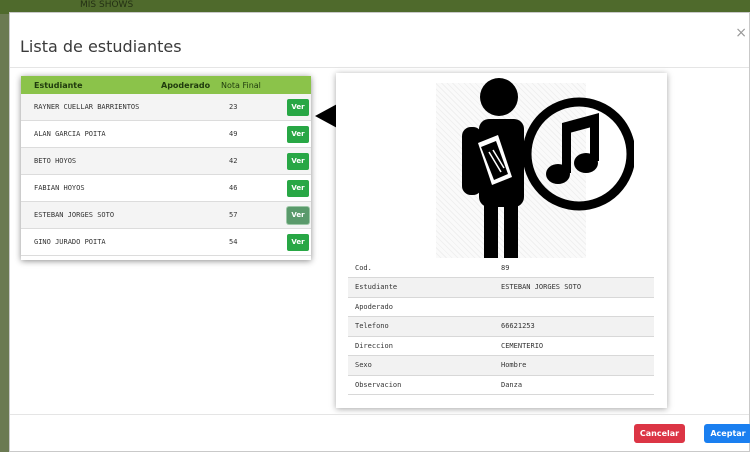 The height and width of the screenshot is (452, 750). I want to click on info-value: 89, so click(577, 268).